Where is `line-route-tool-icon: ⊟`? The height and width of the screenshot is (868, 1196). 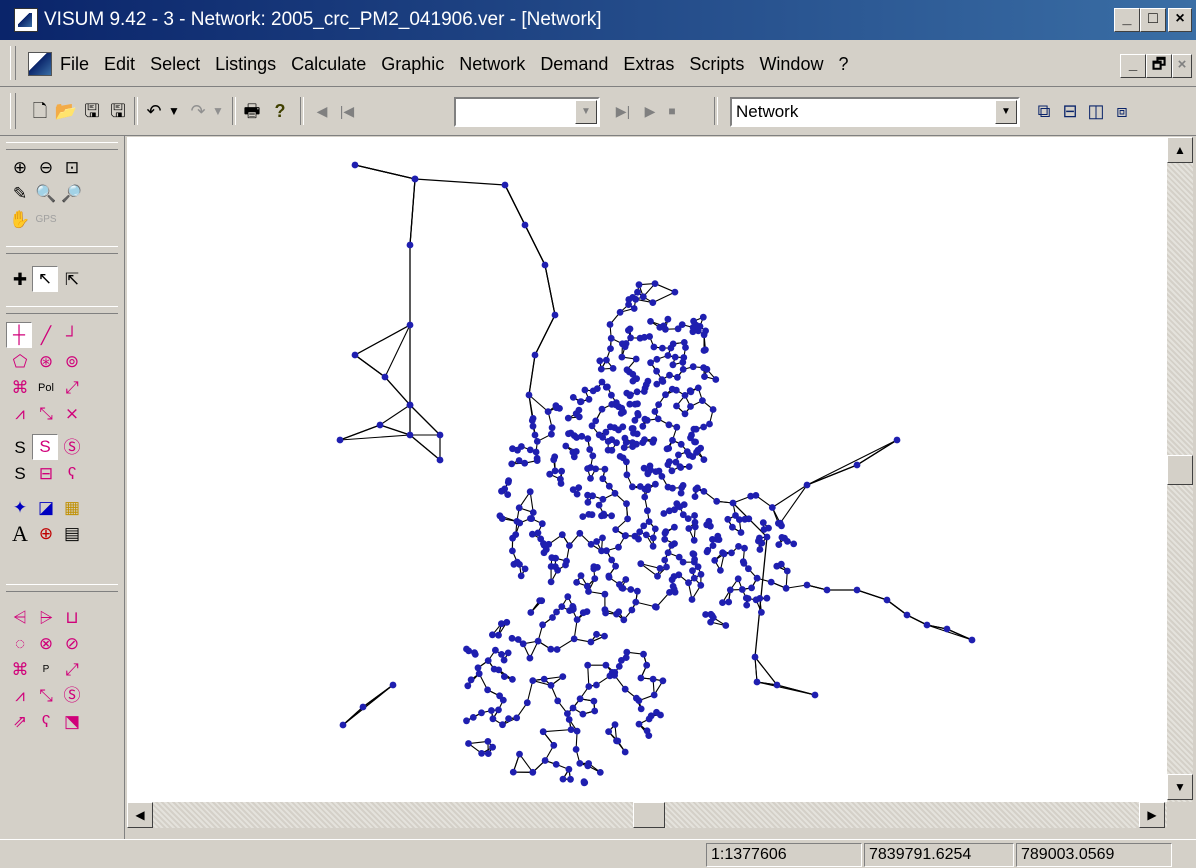
line-route-tool-icon: ⊟ is located at coordinates (46, 474).